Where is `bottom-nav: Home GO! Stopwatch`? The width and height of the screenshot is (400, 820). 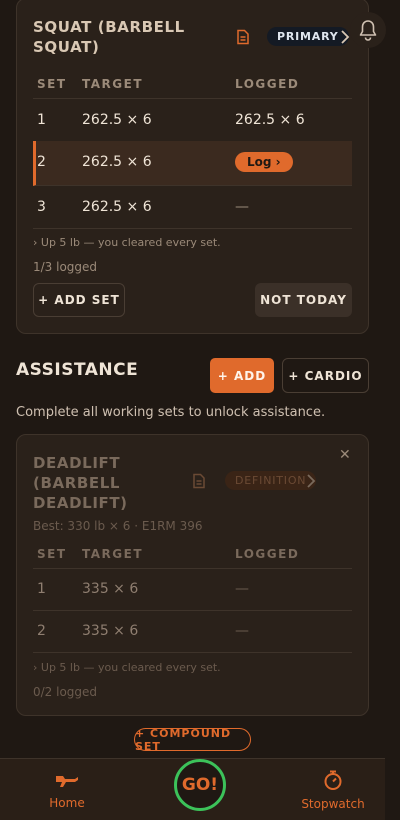 bottom-nav: Home GO! Stopwatch is located at coordinates (192, 789).